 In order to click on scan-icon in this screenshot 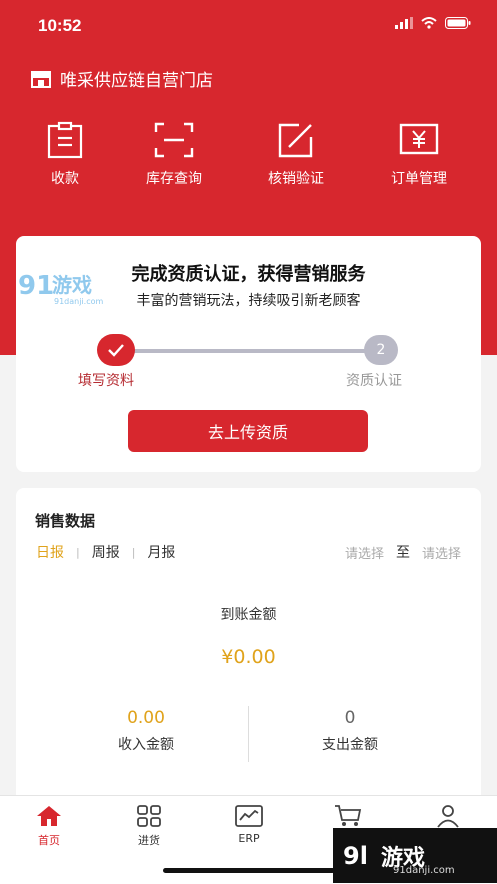, I will do `click(174, 140)`.